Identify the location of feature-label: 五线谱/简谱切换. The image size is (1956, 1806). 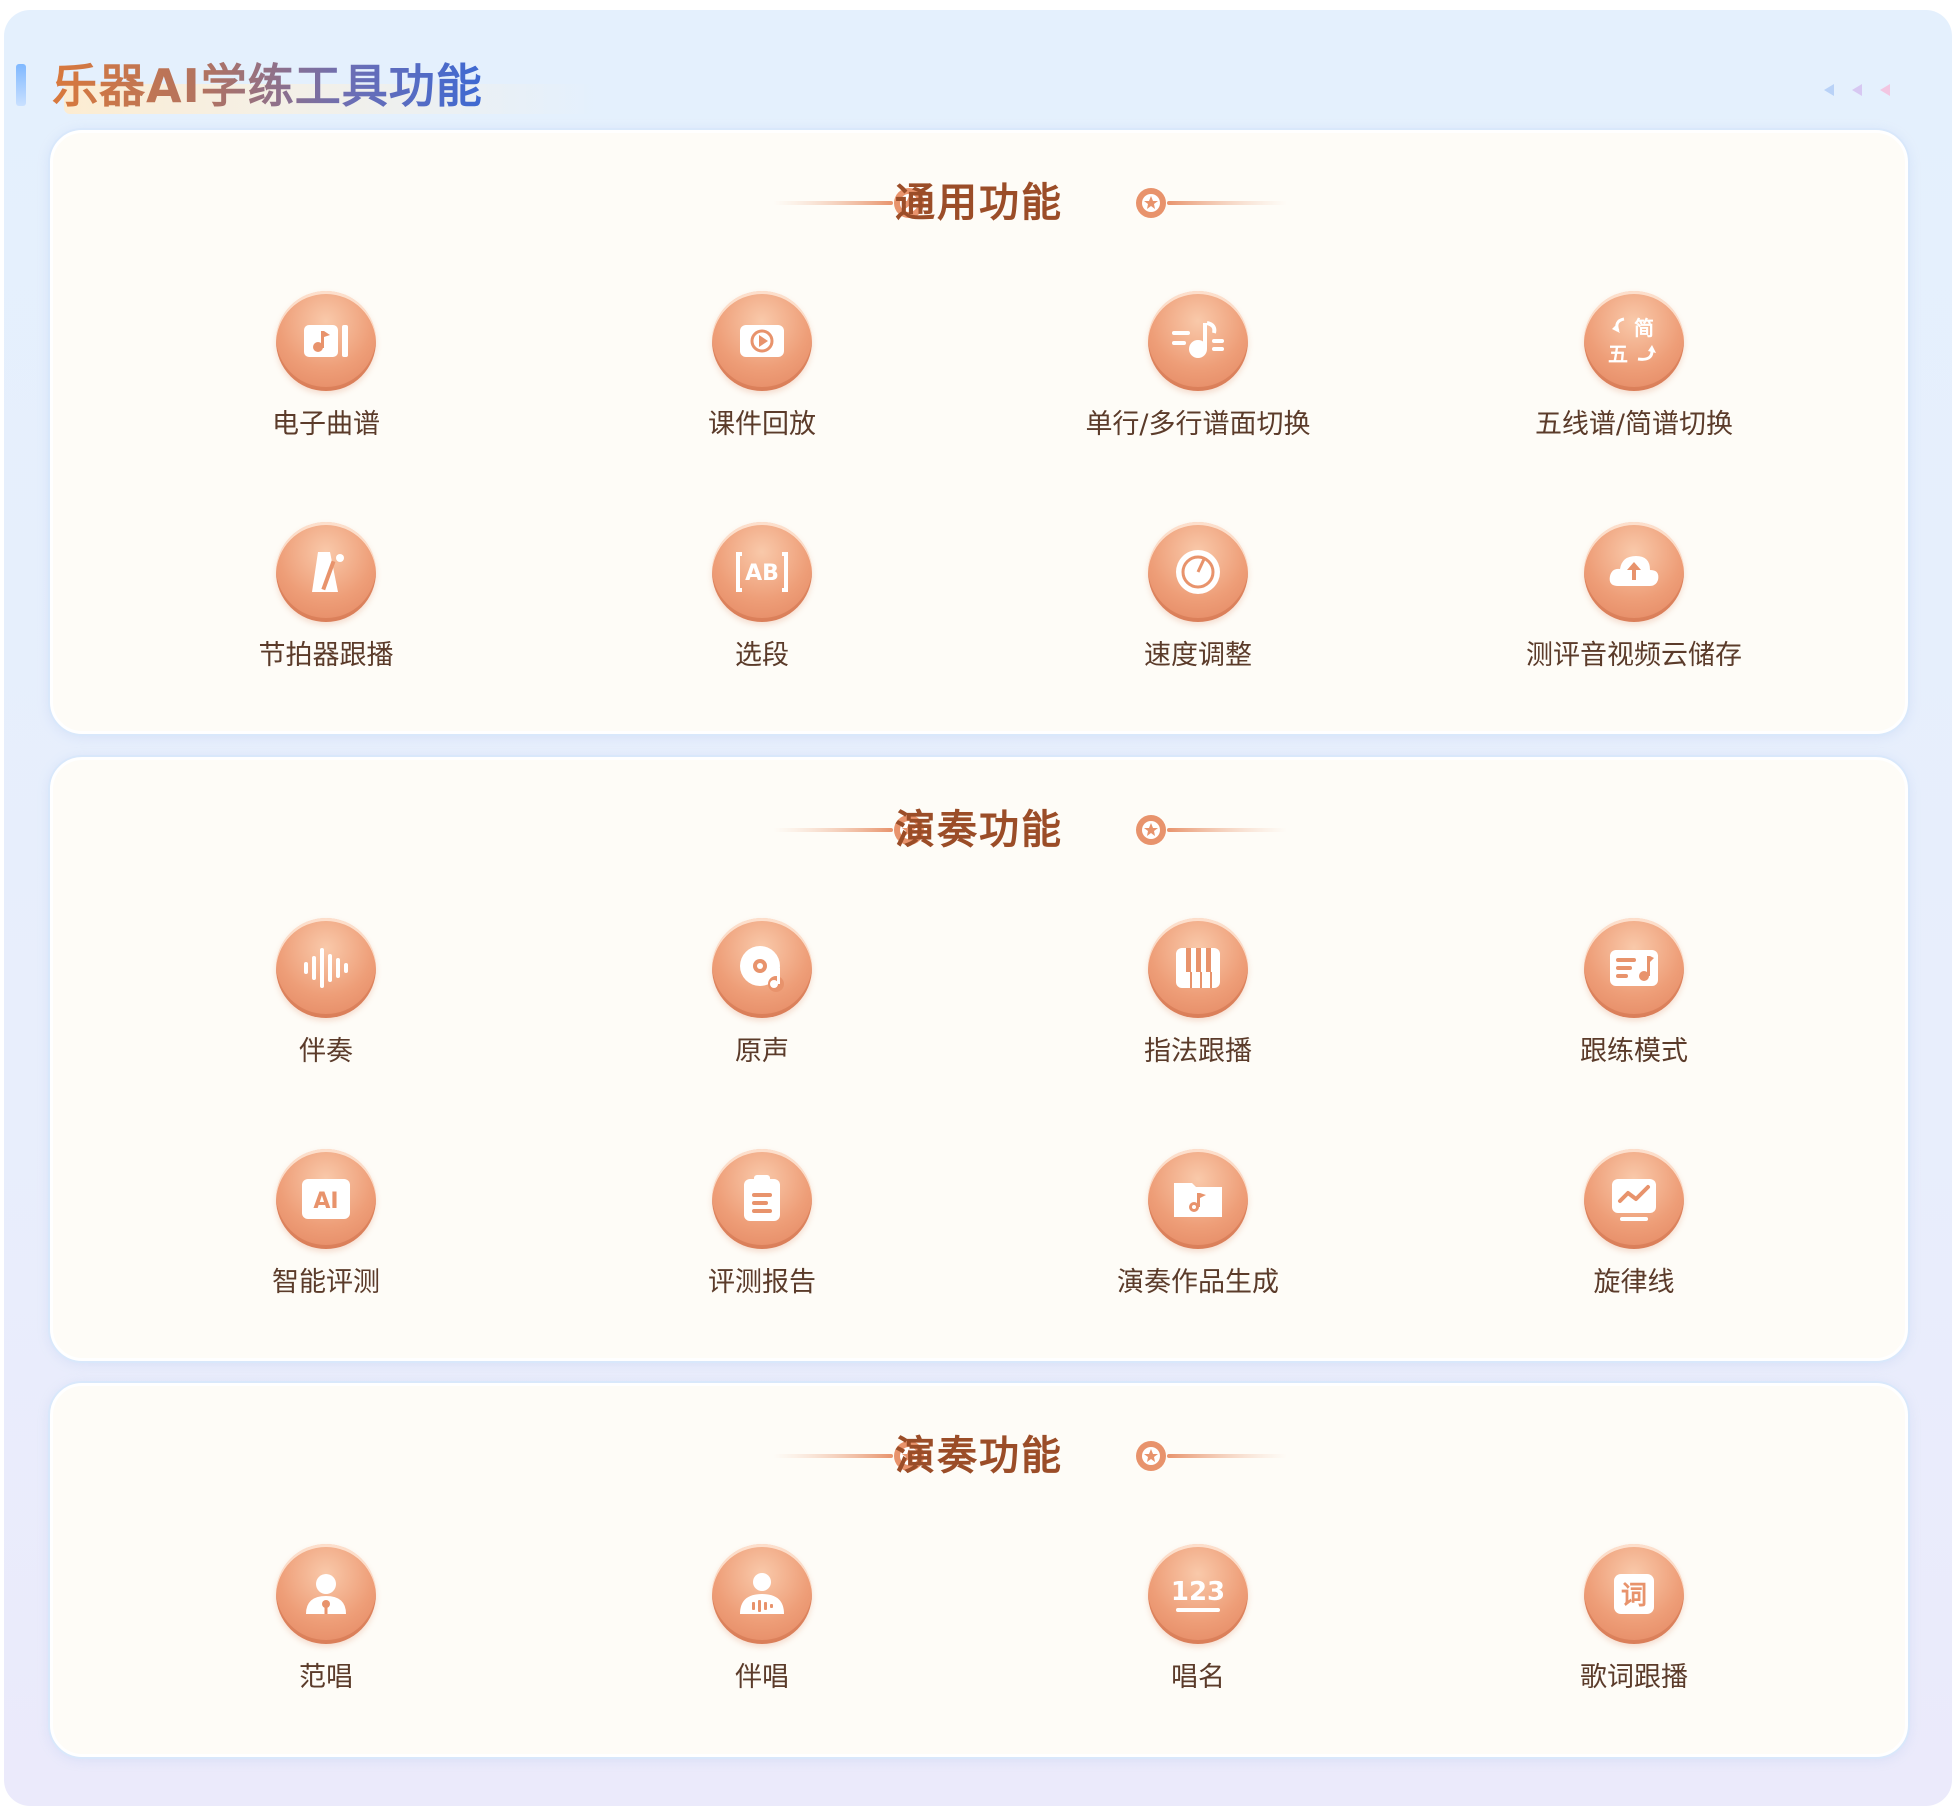
(1634, 424).